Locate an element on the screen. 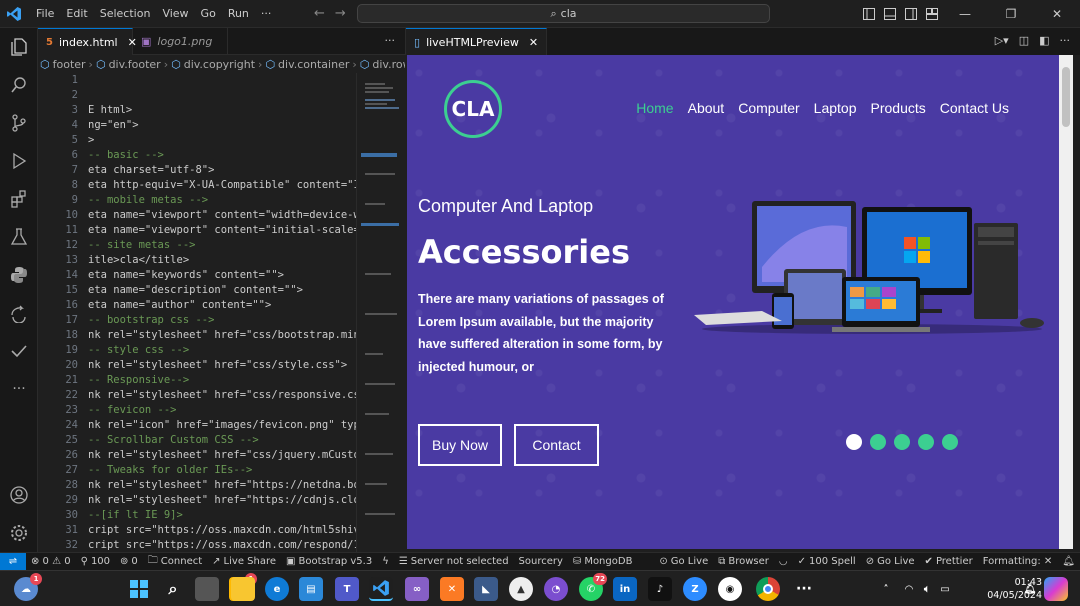 The image size is (1080, 606). menu-edit: Edit is located at coordinates (76, 13).